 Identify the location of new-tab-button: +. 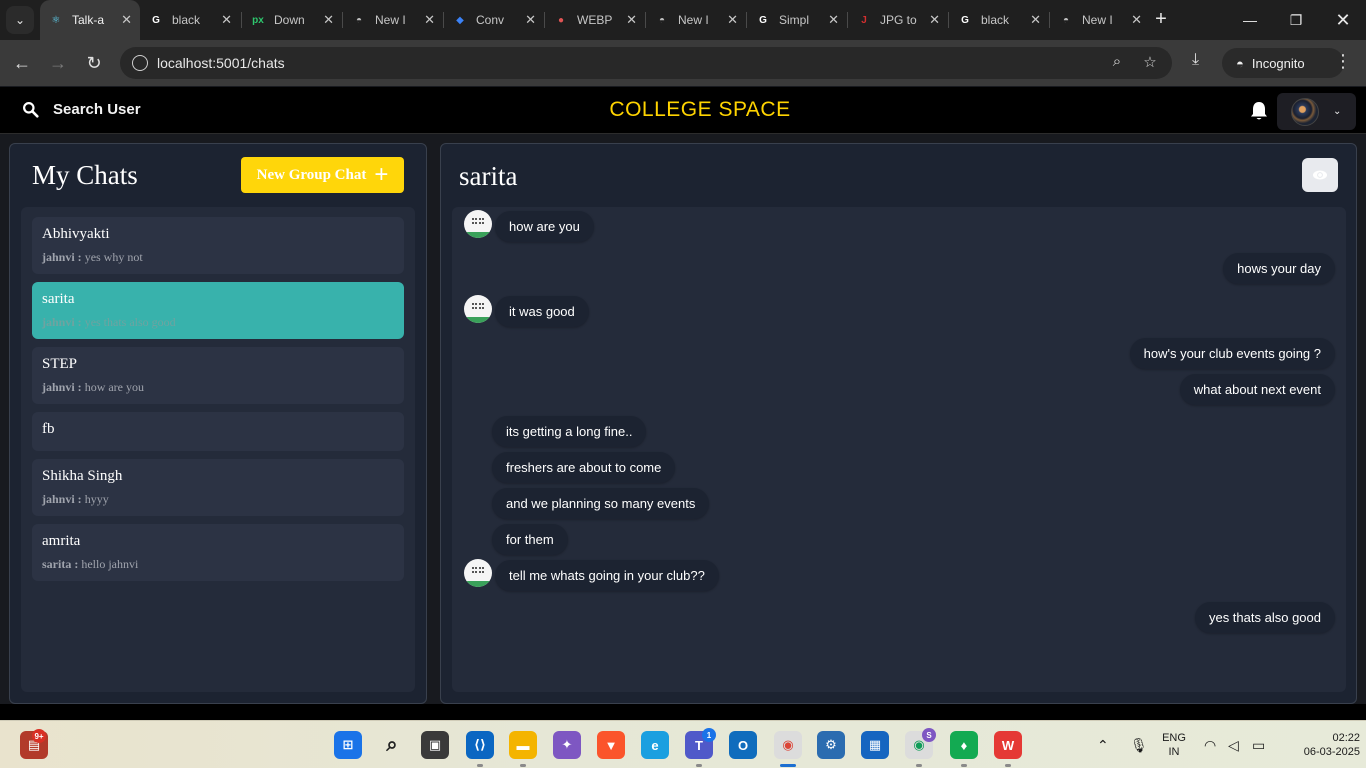
(1161, 19).